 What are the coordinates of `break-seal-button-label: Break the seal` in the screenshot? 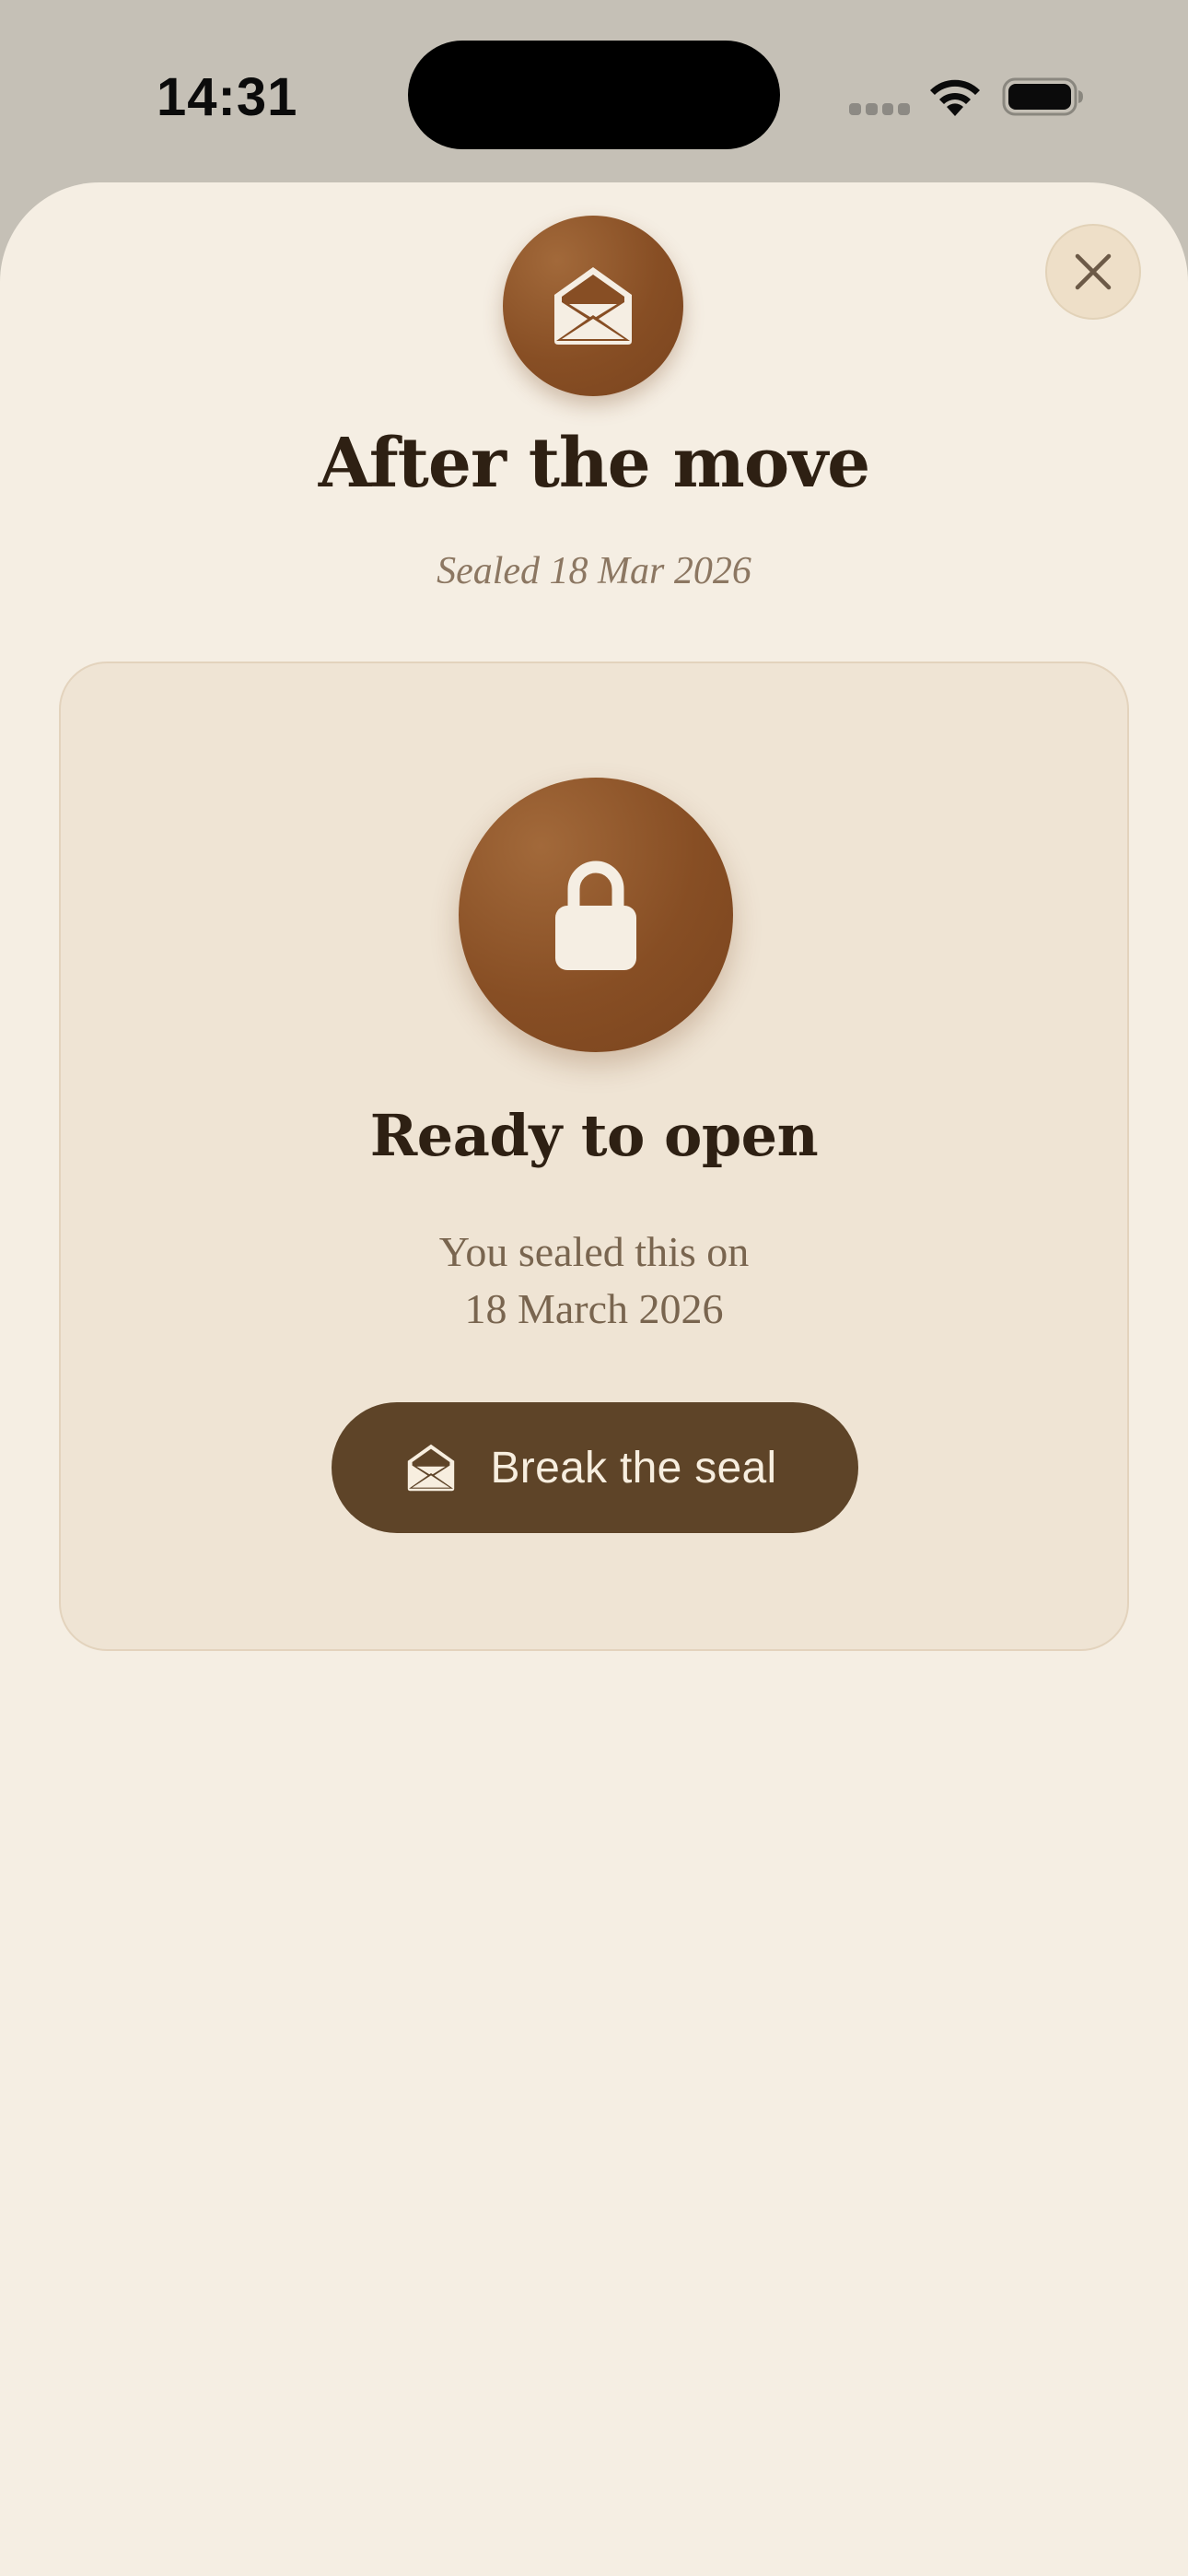 It's located at (633, 1468).